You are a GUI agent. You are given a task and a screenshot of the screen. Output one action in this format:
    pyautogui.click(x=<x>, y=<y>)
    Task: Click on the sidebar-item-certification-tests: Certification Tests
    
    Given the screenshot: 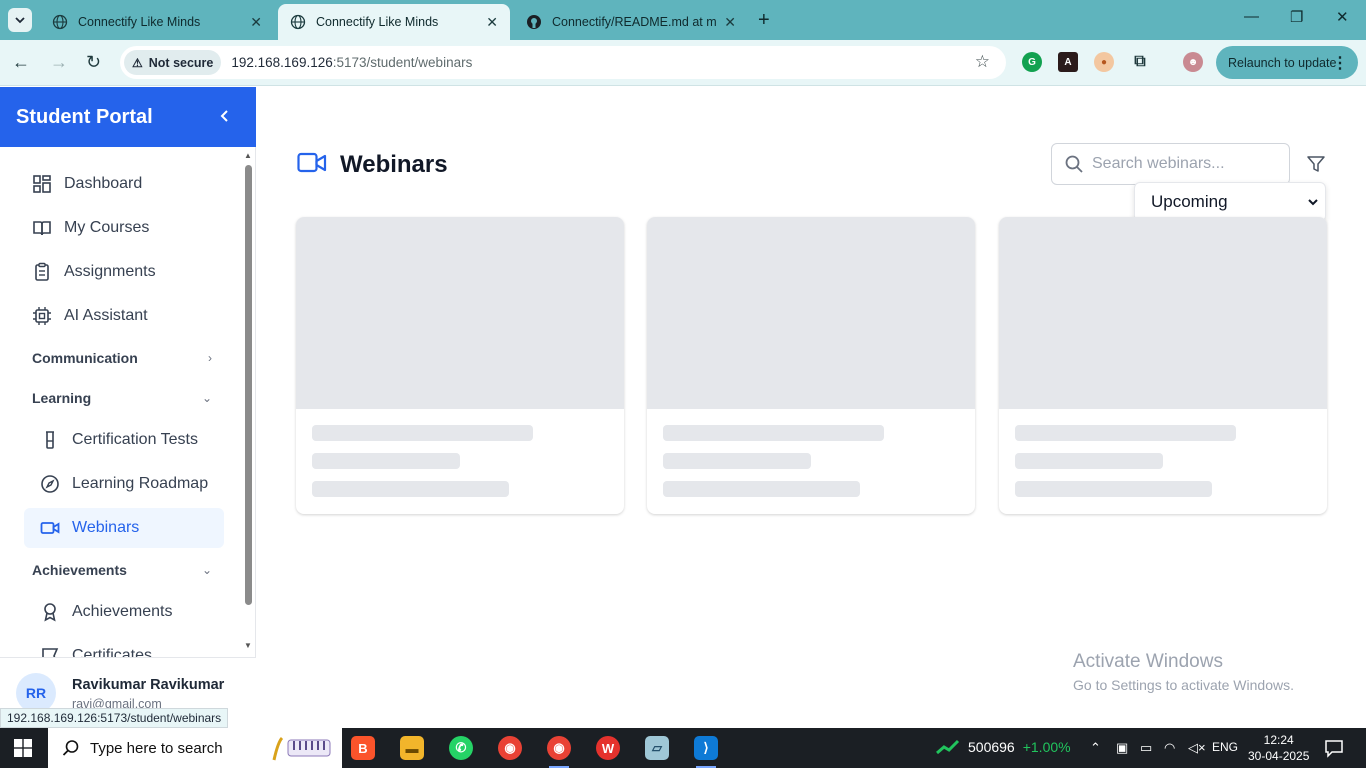 What is the action you would take?
    pyautogui.click(x=124, y=440)
    